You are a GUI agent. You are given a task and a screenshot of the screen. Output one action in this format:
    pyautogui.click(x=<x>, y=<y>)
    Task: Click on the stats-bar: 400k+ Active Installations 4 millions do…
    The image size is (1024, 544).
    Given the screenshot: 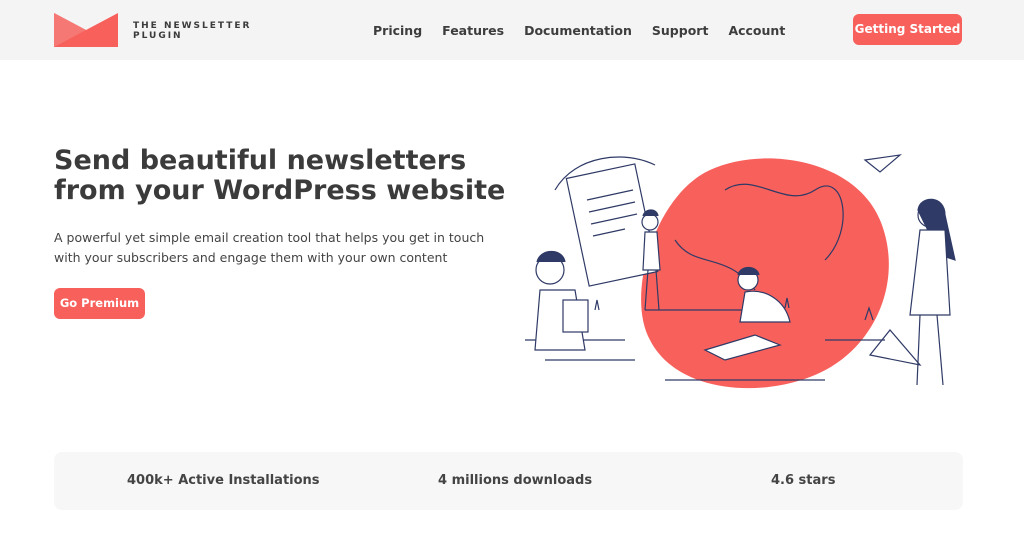 What is the action you would take?
    pyautogui.click(x=508, y=481)
    